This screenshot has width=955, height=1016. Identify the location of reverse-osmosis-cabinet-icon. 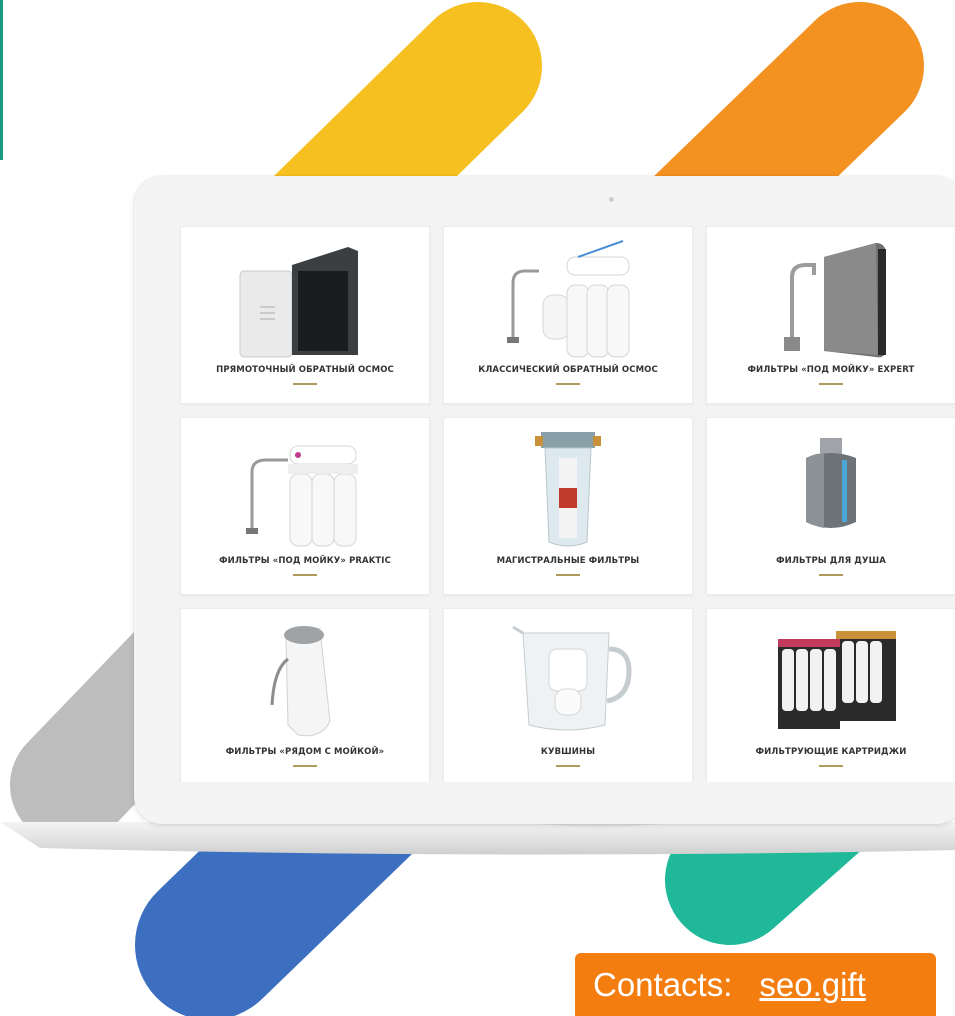
(298, 302).